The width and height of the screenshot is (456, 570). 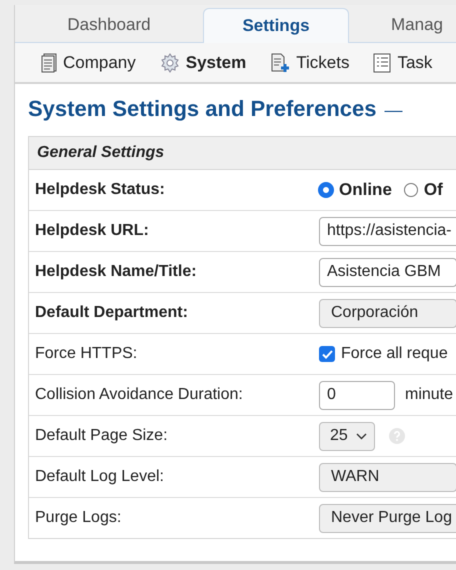 What do you see at coordinates (116, 272) in the screenshot?
I see `setting-label: Helpdesk Name/Title:` at bounding box center [116, 272].